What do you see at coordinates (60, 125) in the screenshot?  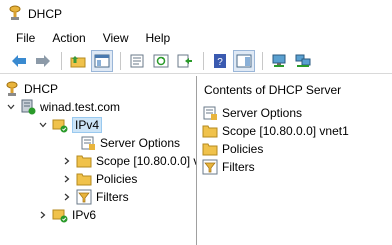 I see `ipv4-icon` at bounding box center [60, 125].